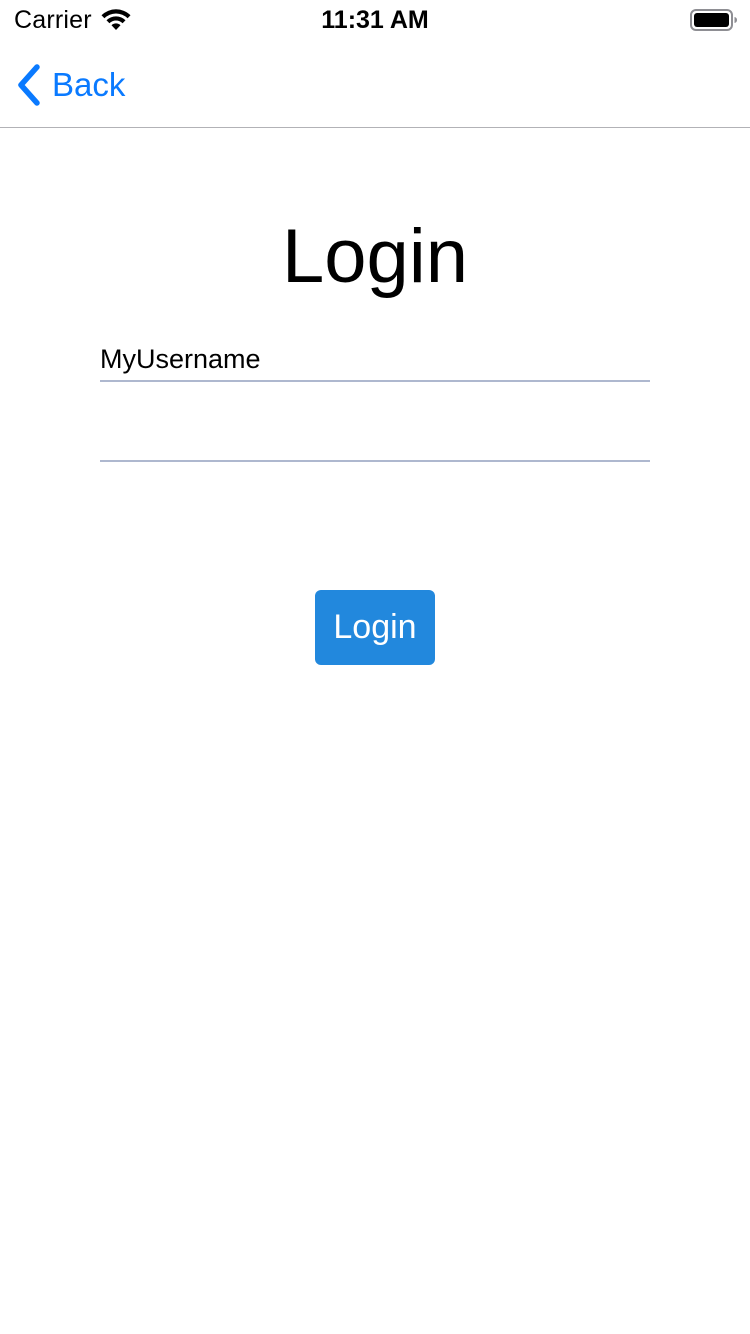 This screenshot has width=750, height=1334. I want to click on password-field, so click(375, 440).